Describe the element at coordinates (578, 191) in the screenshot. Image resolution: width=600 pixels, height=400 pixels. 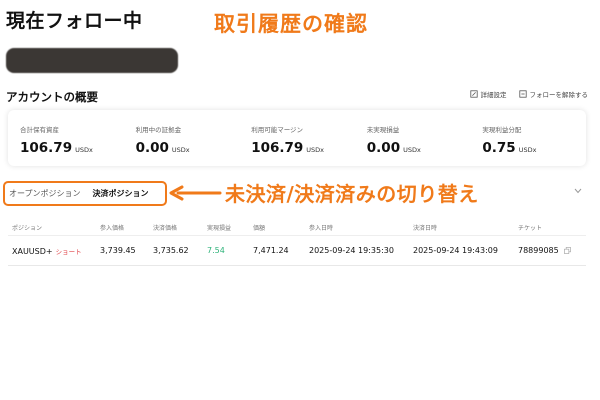
I see `chevron-down-icon` at that location.